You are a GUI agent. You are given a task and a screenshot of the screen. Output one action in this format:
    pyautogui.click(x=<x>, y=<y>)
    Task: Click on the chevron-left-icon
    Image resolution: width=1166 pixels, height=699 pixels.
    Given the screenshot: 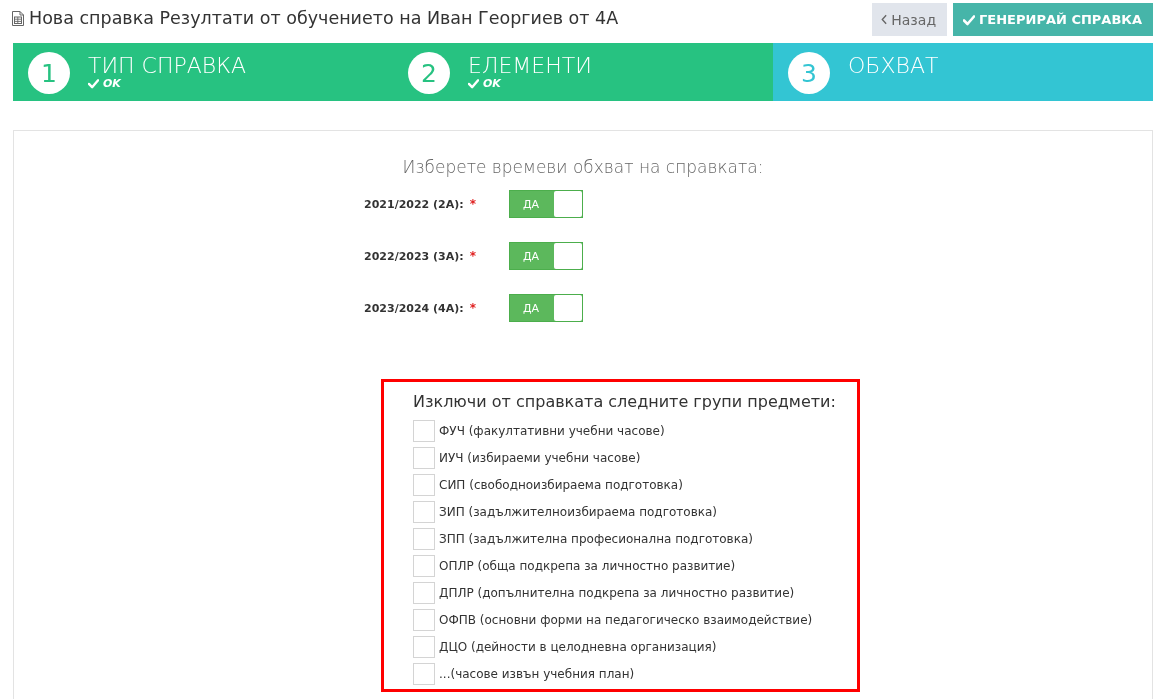 What is the action you would take?
    pyautogui.click(x=884, y=19)
    